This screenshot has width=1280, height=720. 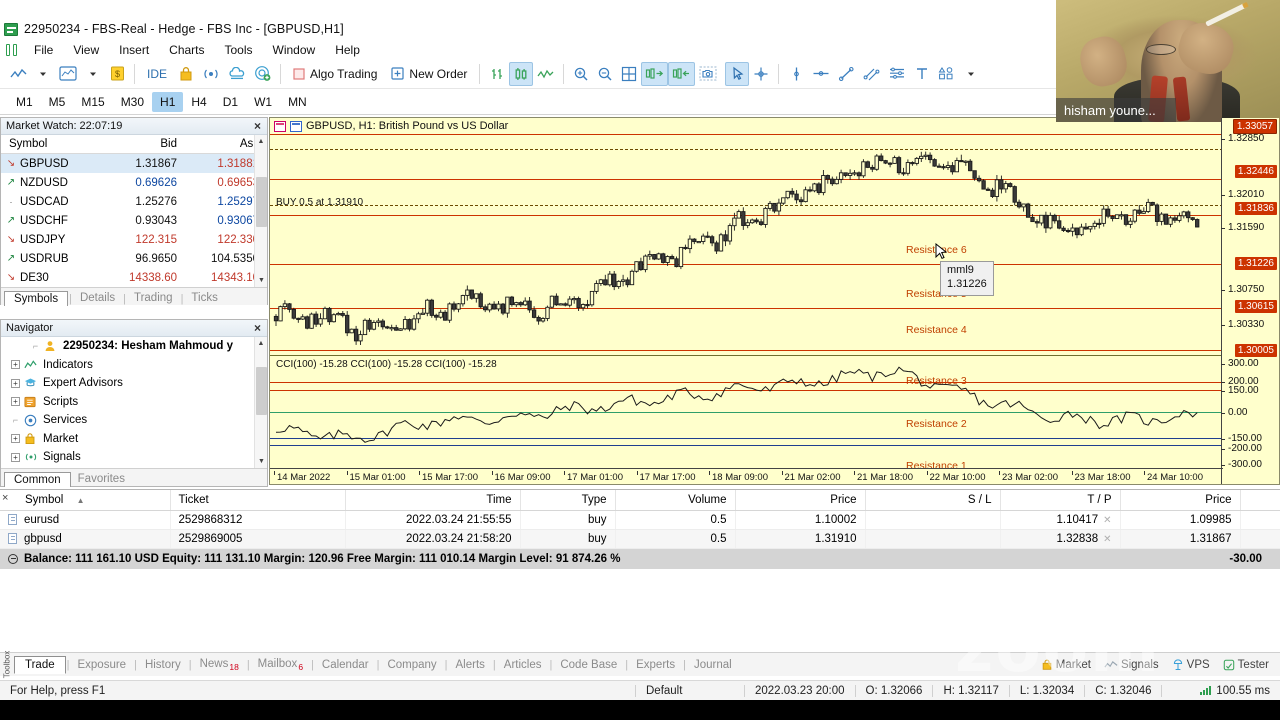 What do you see at coordinates (43, 50) in the screenshot?
I see `menu-item-file: File` at bounding box center [43, 50].